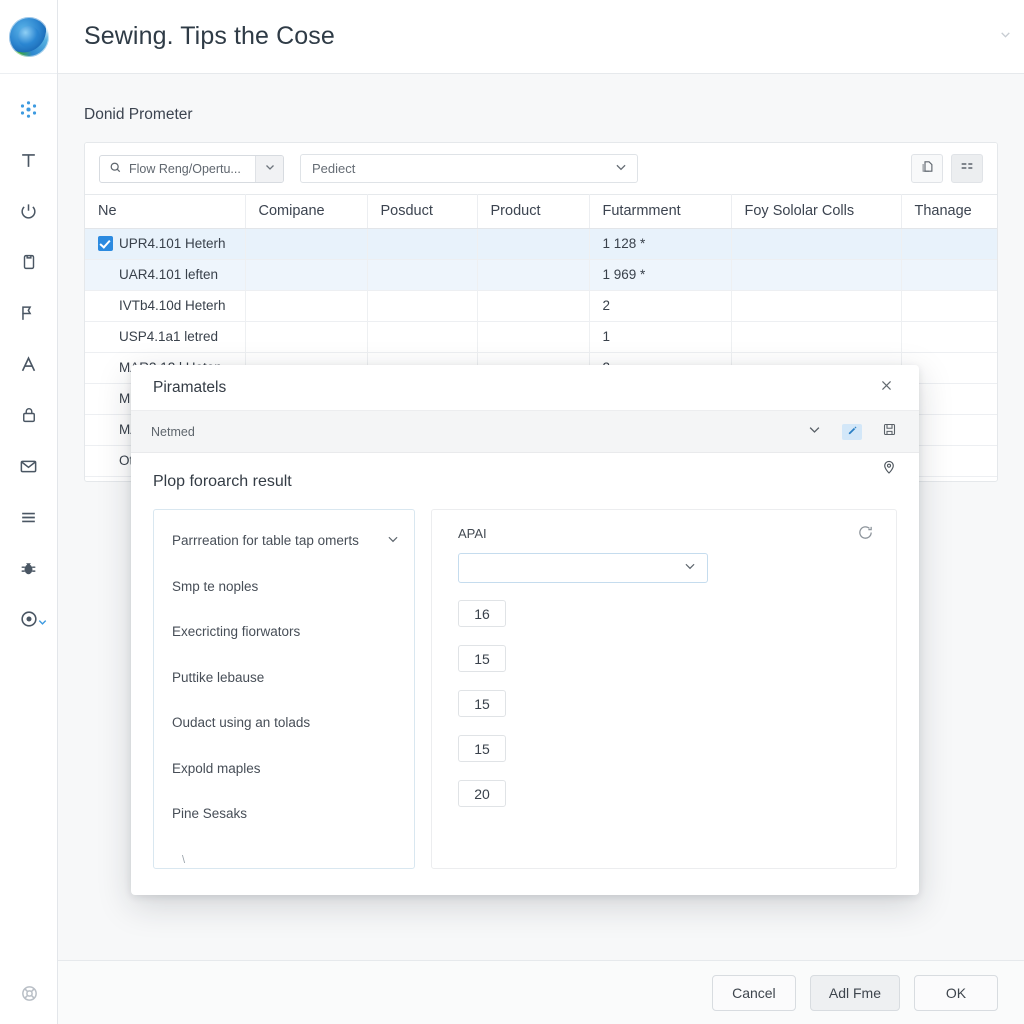 This screenshot has width=1024, height=1024. I want to click on dialog-section-title: Plop foroarch result, so click(222, 481).